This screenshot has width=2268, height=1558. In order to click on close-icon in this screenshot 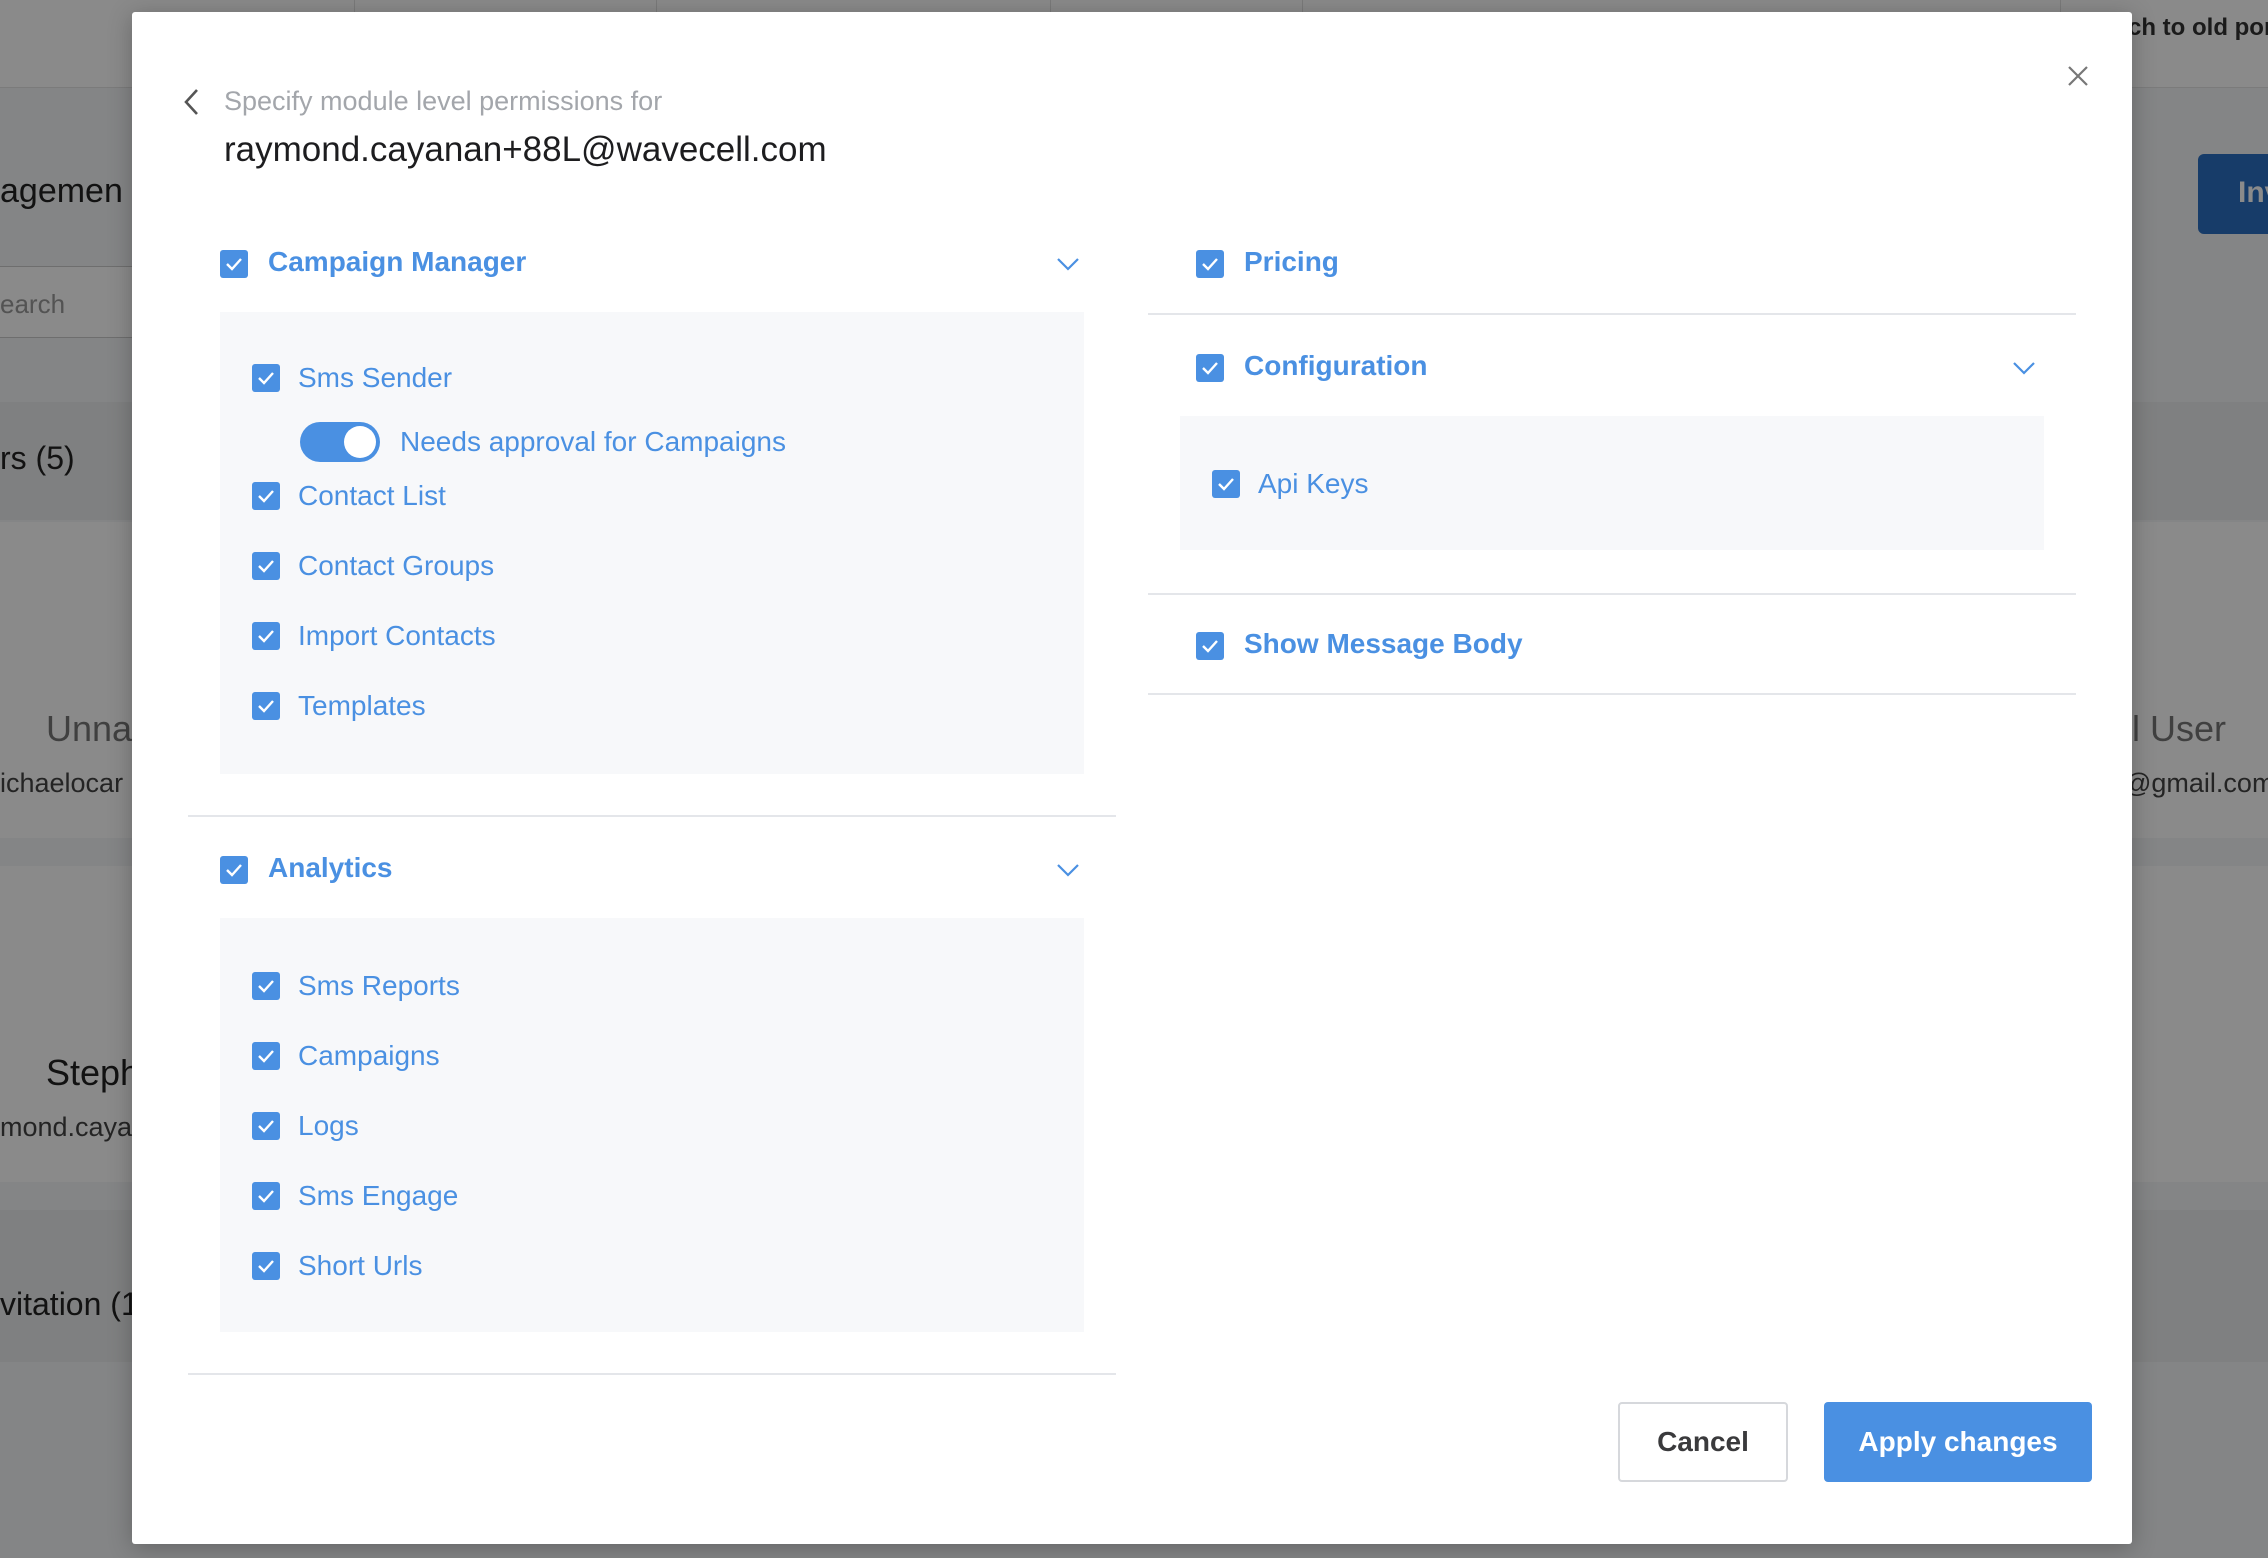, I will do `click(2078, 76)`.